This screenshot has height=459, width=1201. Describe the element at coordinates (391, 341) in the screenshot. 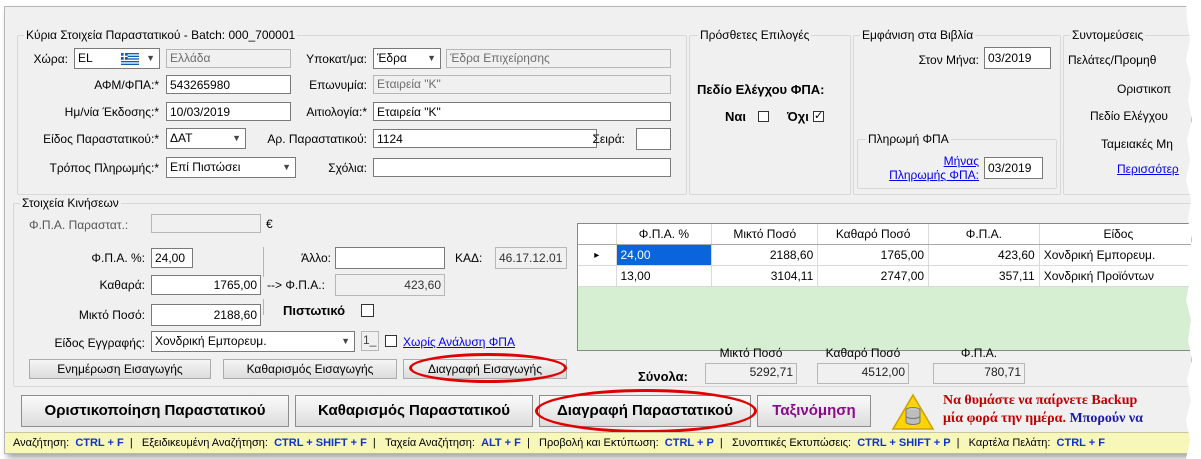

I see `no-vat-analysis-checkbox` at that location.